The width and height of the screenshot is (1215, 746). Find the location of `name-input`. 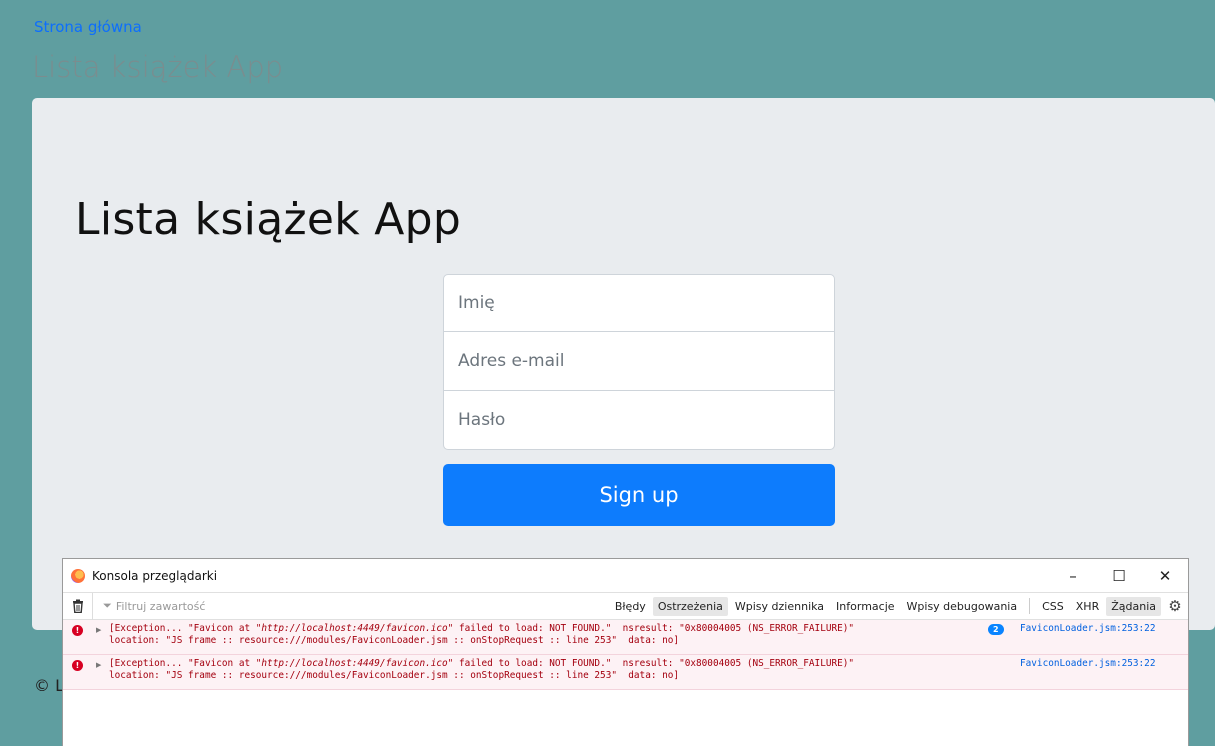

name-input is located at coordinates (639, 303).